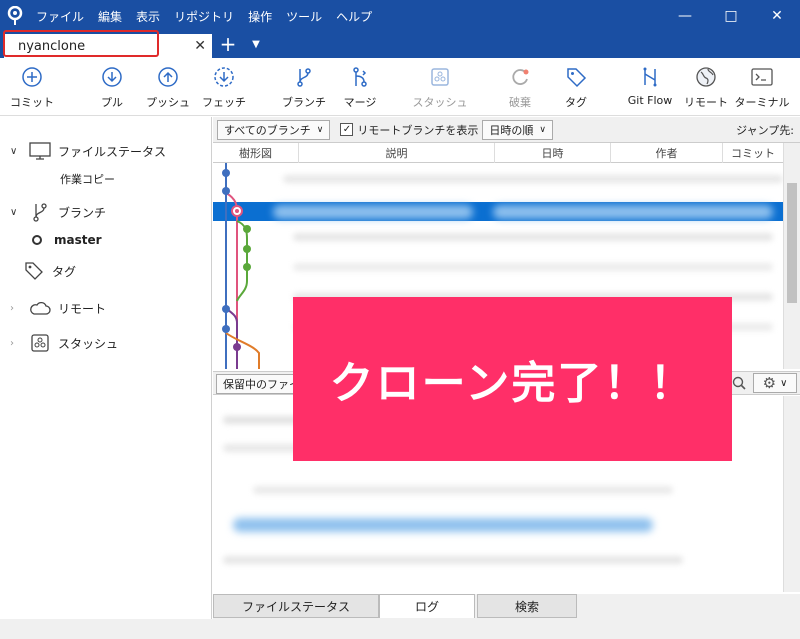 Image resolution: width=800 pixels, height=639 pixels. What do you see at coordinates (520, 77) in the screenshot?
I see `discard-icon` at bounding box center [520, 77].